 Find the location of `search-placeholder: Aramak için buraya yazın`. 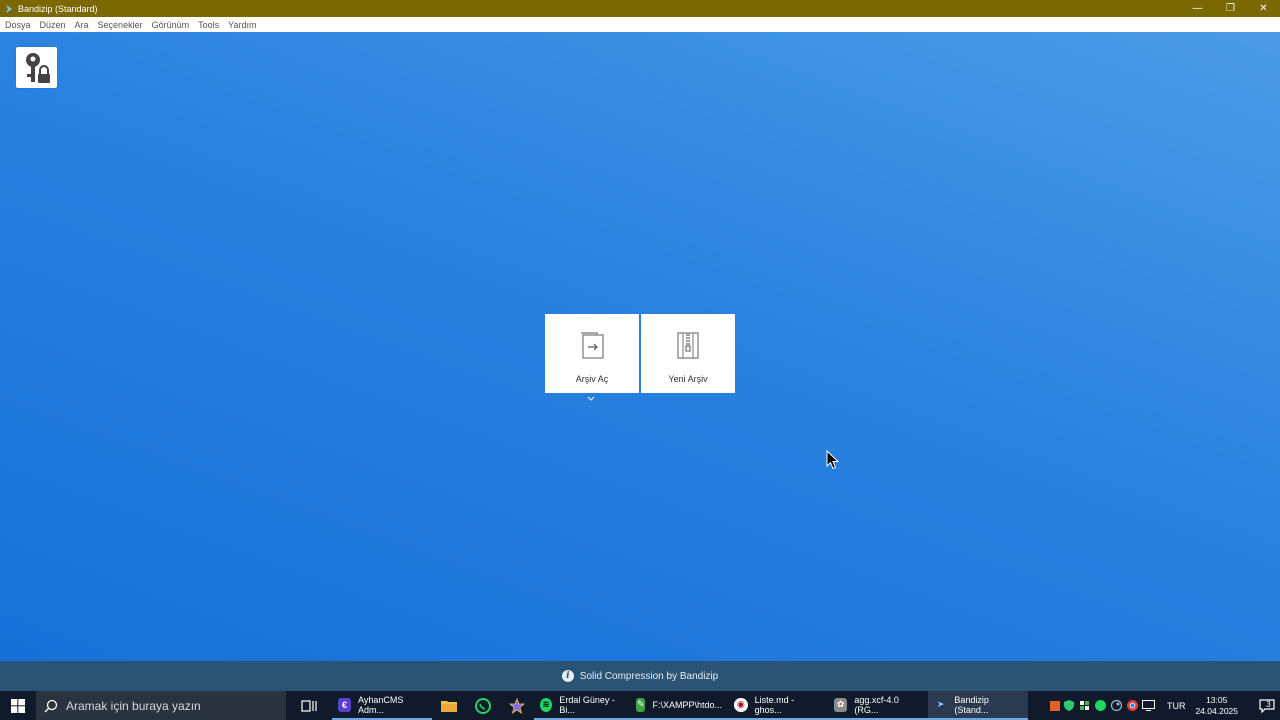

search-placeholder: Aramak için buraya yazın is located at coordinates (133, 705).